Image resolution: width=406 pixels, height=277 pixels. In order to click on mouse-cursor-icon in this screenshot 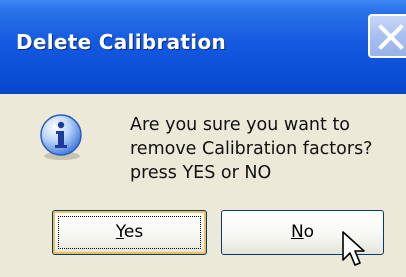, I will do `click(353, 248)`.